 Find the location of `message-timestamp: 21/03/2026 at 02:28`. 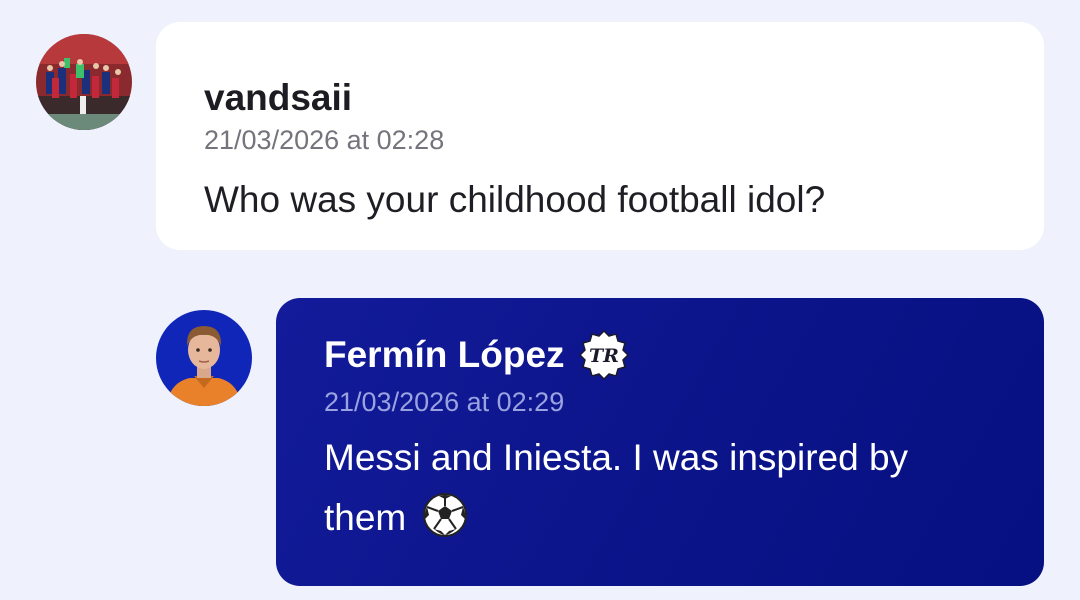

message-timestamp: 21/03/2026 at 02:28 is located at coordinates (324, 140).